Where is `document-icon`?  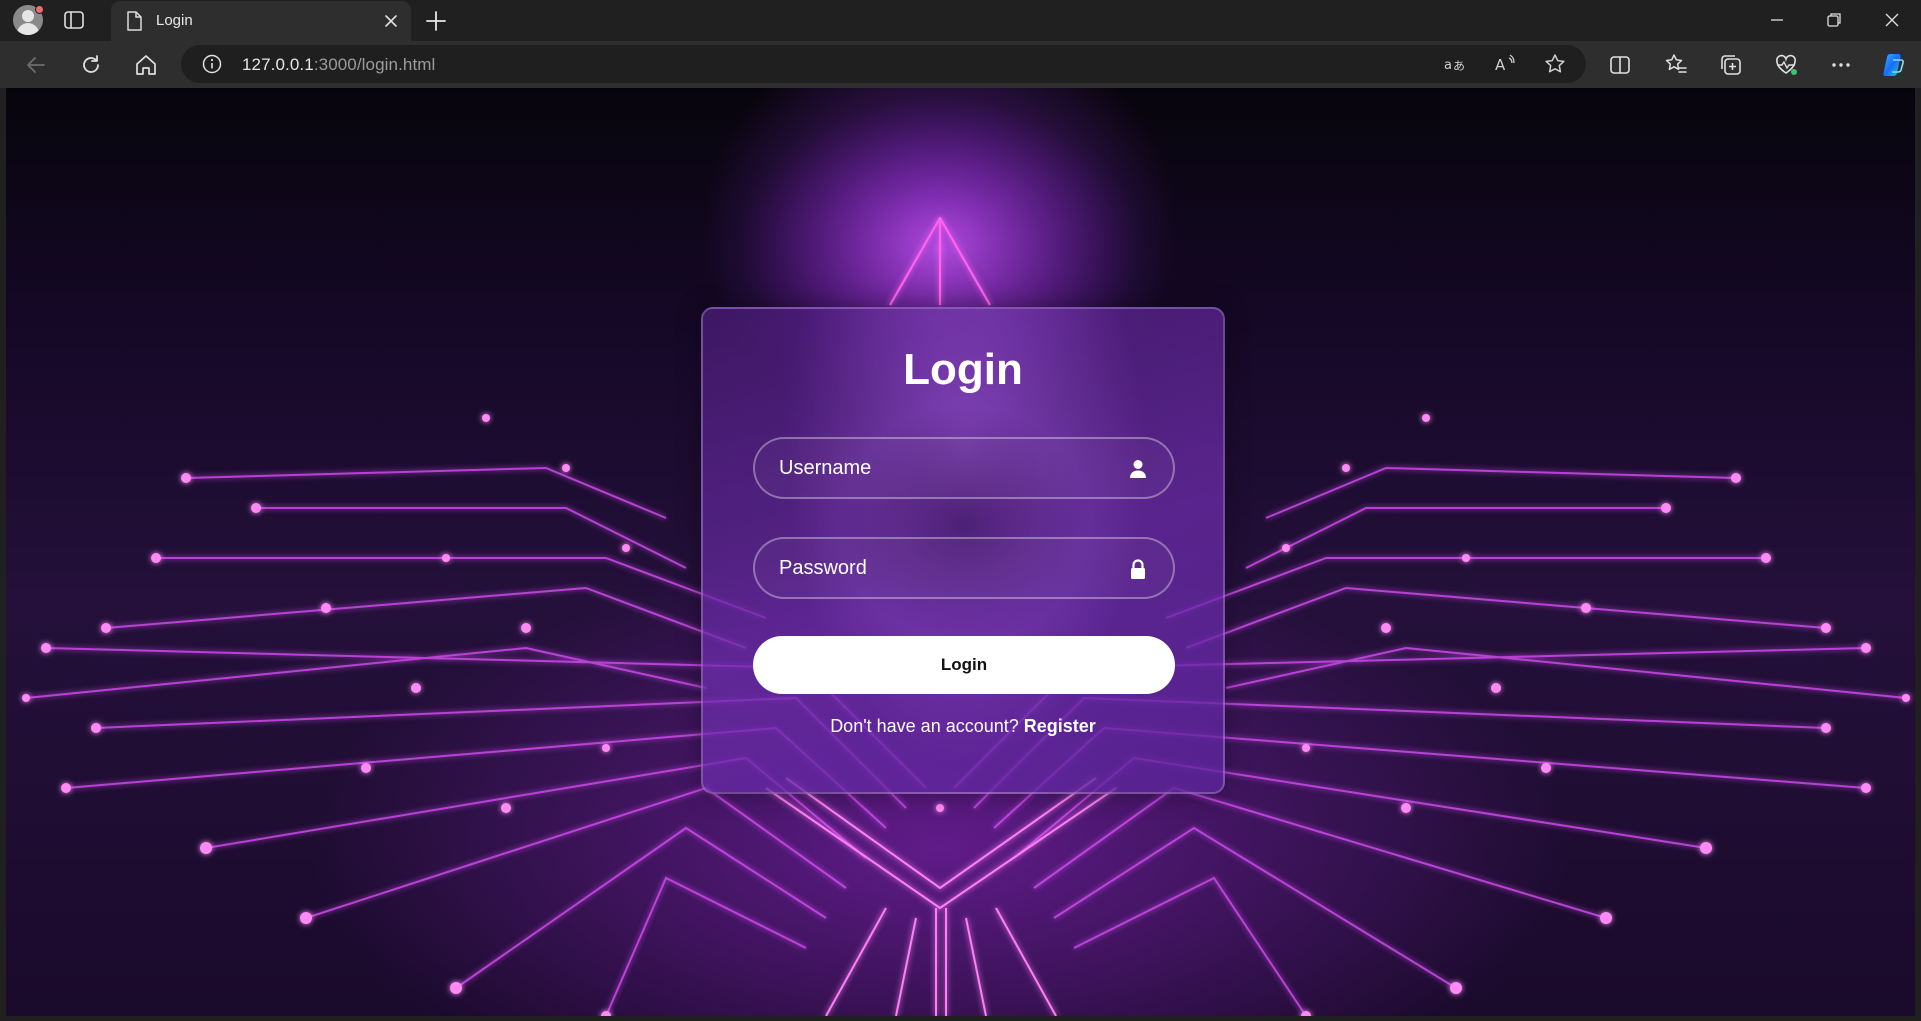 document-icon is located at coordinates (134, 21).